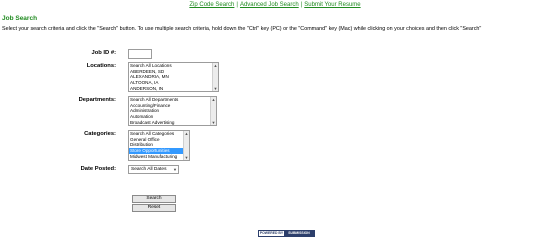 The height and width of the screenshot is (249, 550). I want to click on badge-left-text: POWERED BY, so click(271, 233).